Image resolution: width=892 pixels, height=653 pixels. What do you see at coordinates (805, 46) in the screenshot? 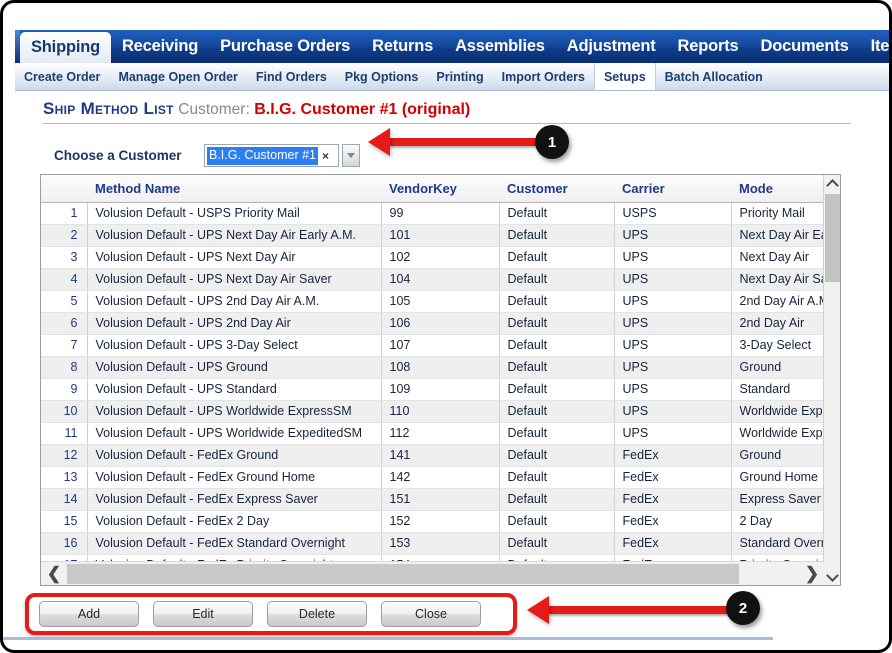
I see `nav-tab-documents: Documents` at bounding box center [805, 46].